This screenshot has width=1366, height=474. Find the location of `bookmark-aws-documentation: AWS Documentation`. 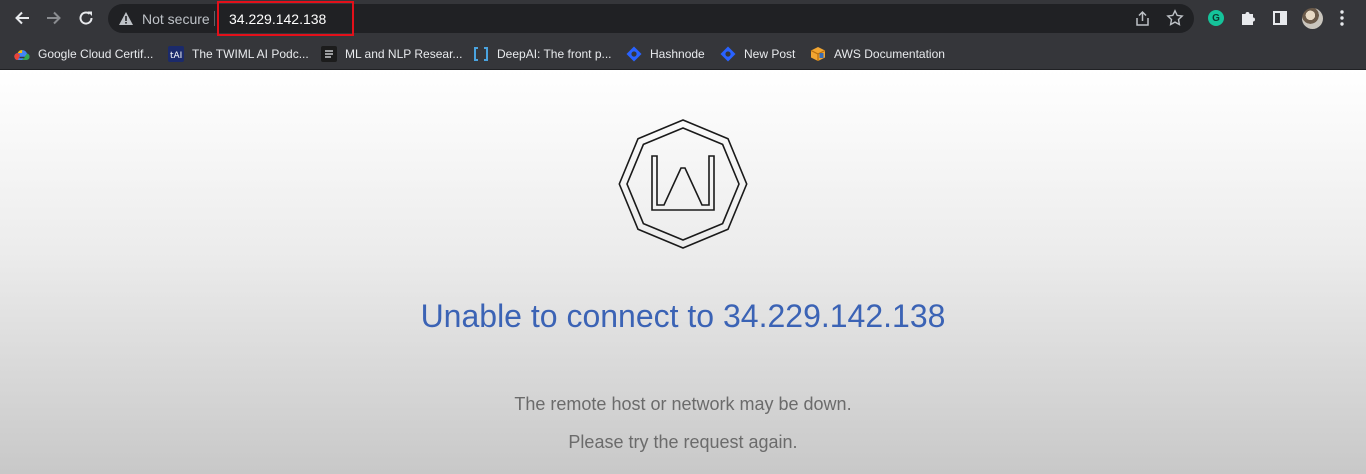

bookmark-aws-documentation: AWS Documentation is located at coordinates (877, 54).